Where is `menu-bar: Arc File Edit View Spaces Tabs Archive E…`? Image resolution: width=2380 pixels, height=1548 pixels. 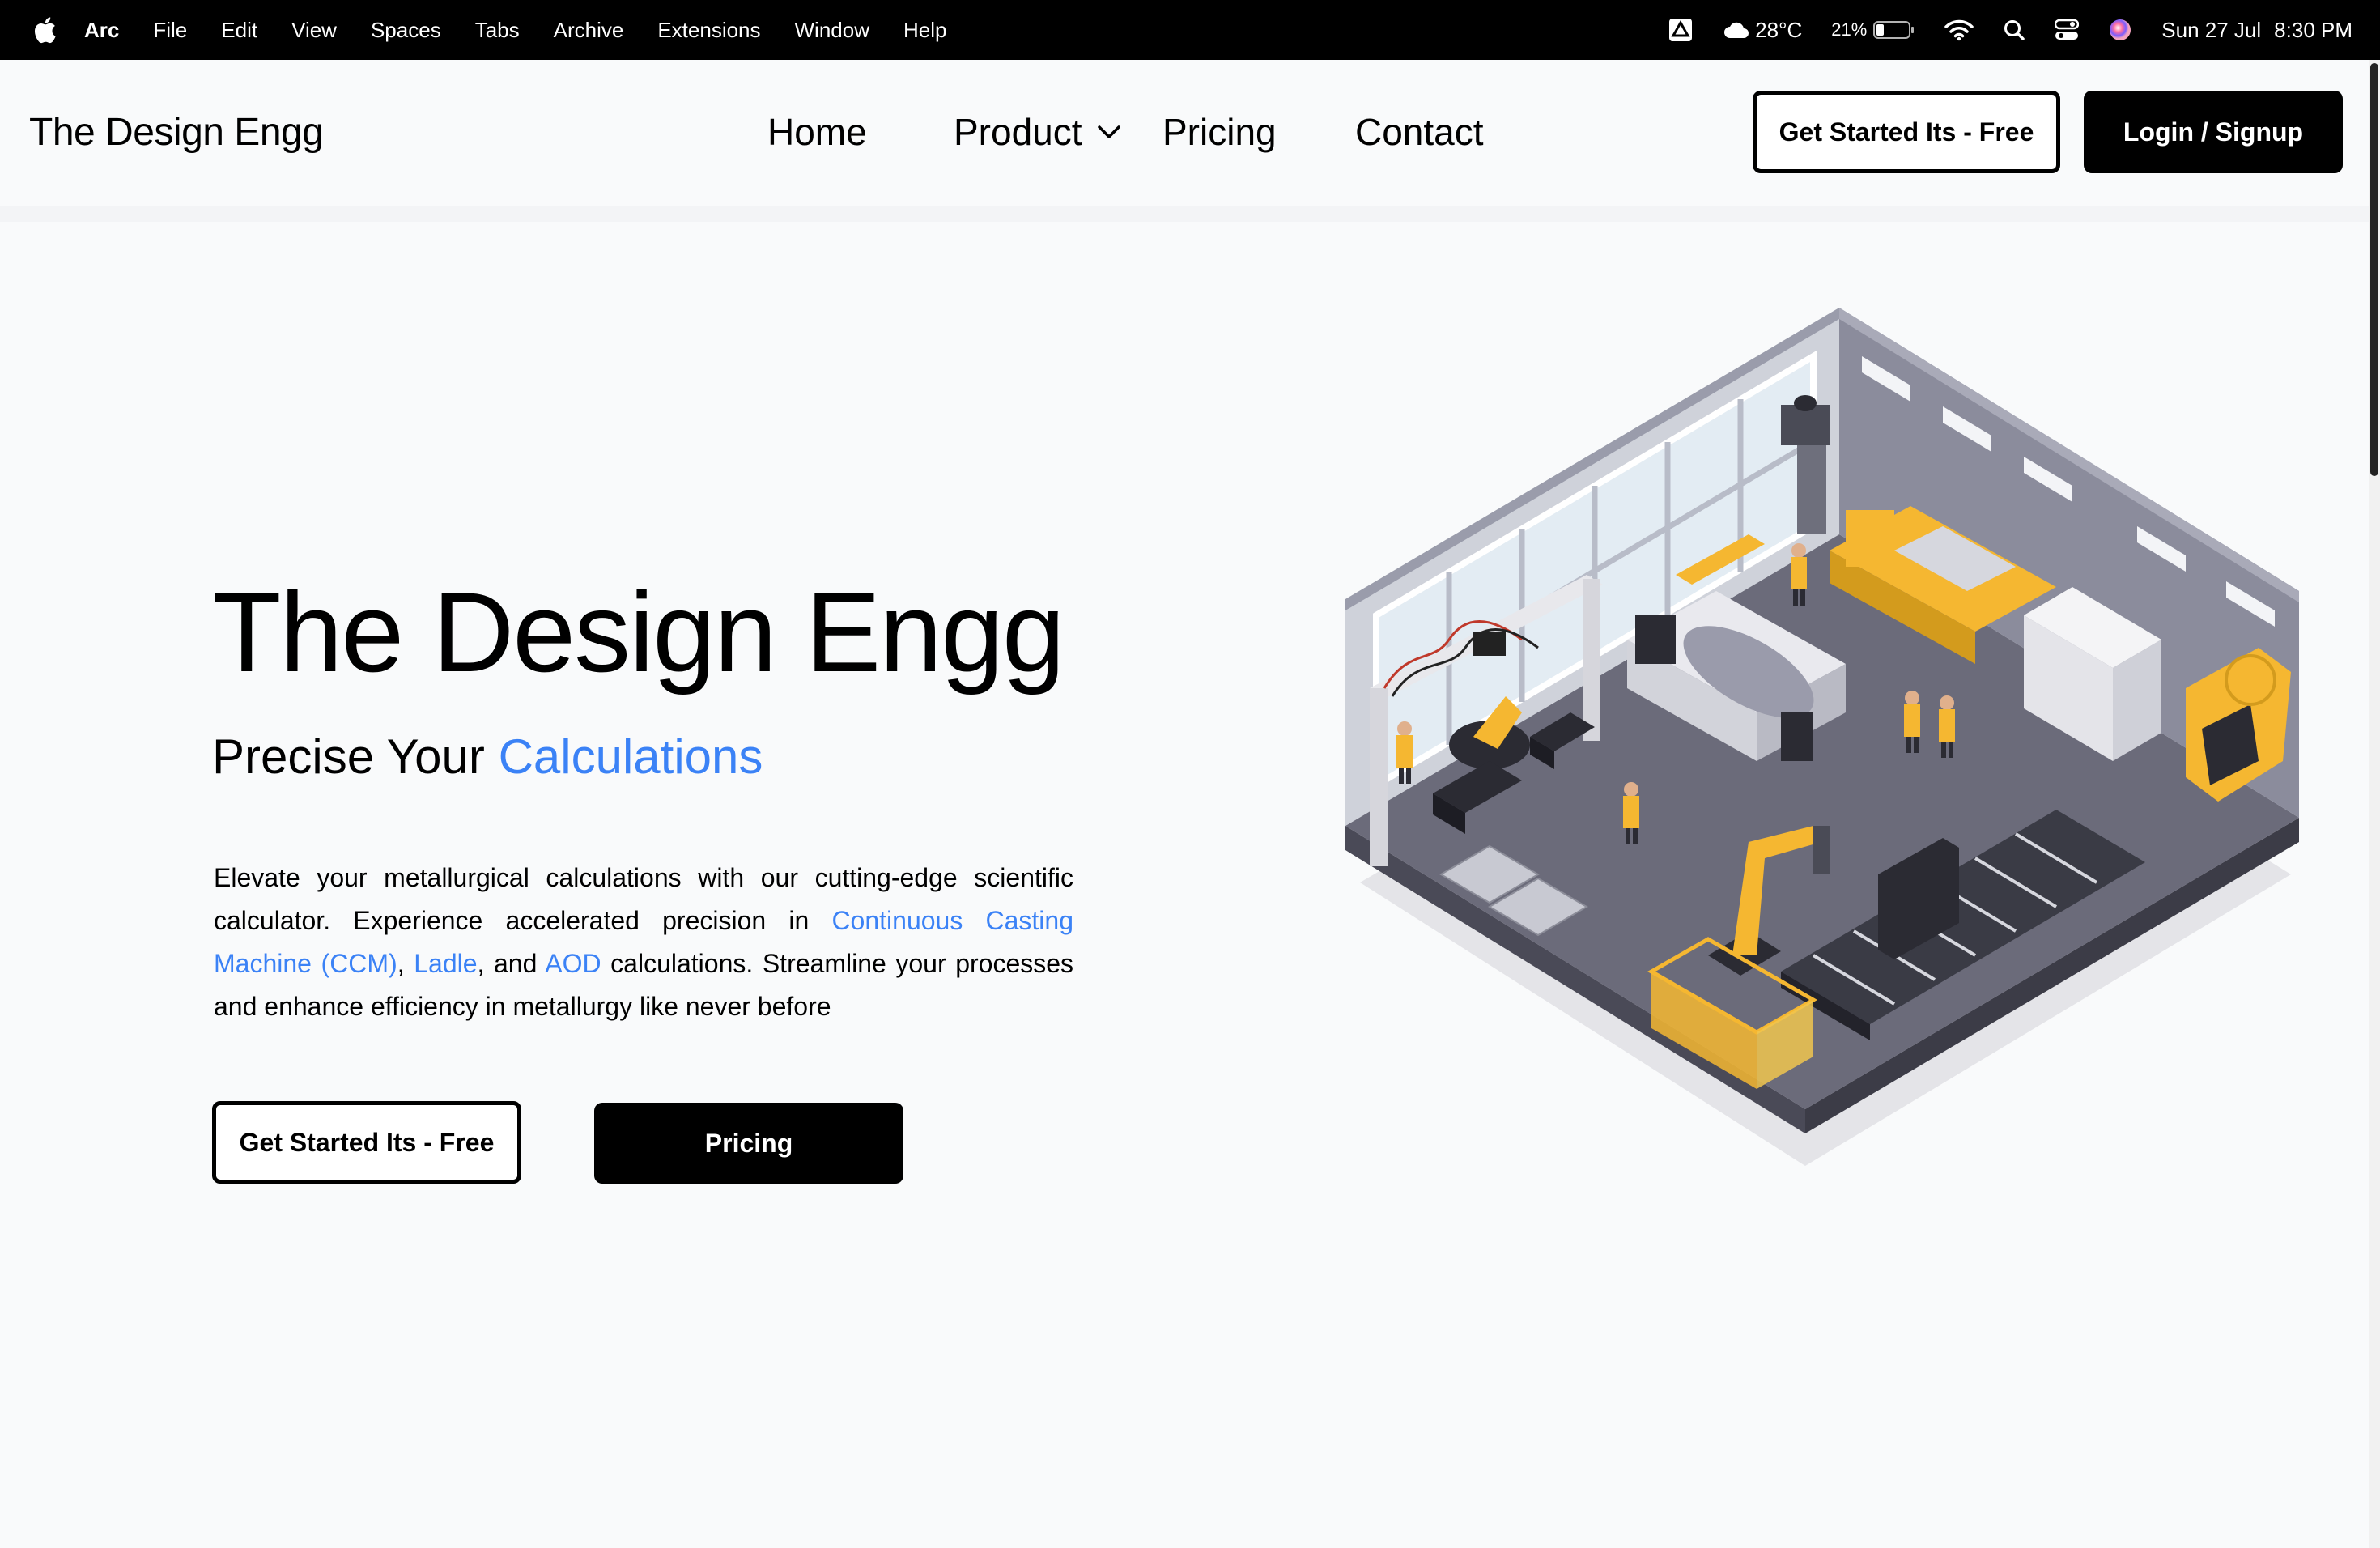 menu-bar: Arc File Edit View Spaces Tabs Archive E… is located at coordinates (1190, 30).